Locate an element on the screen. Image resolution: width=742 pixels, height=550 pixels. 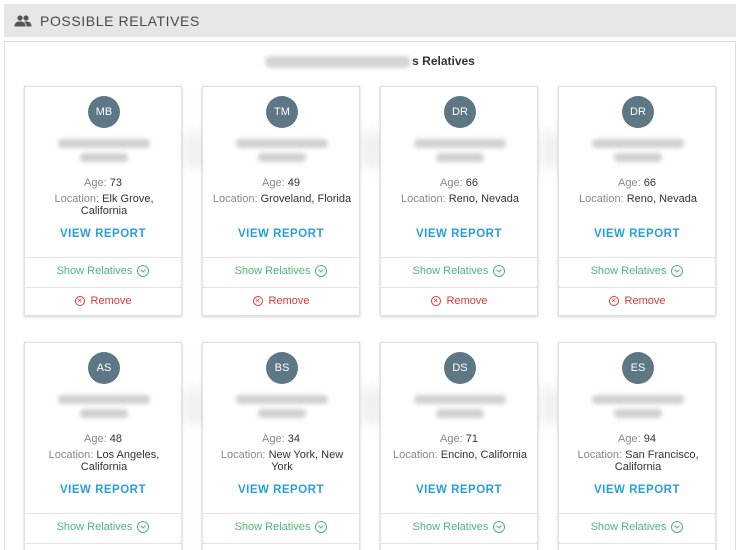
age-value: 71 is located at coordinates (471, 439).